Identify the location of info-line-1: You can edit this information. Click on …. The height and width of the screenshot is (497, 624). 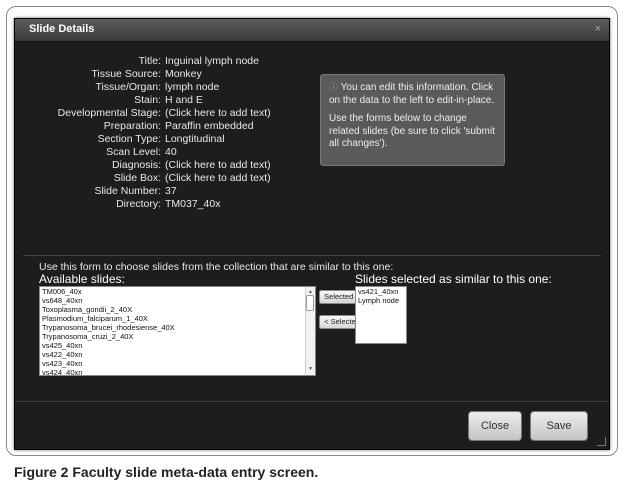
(412, 94).